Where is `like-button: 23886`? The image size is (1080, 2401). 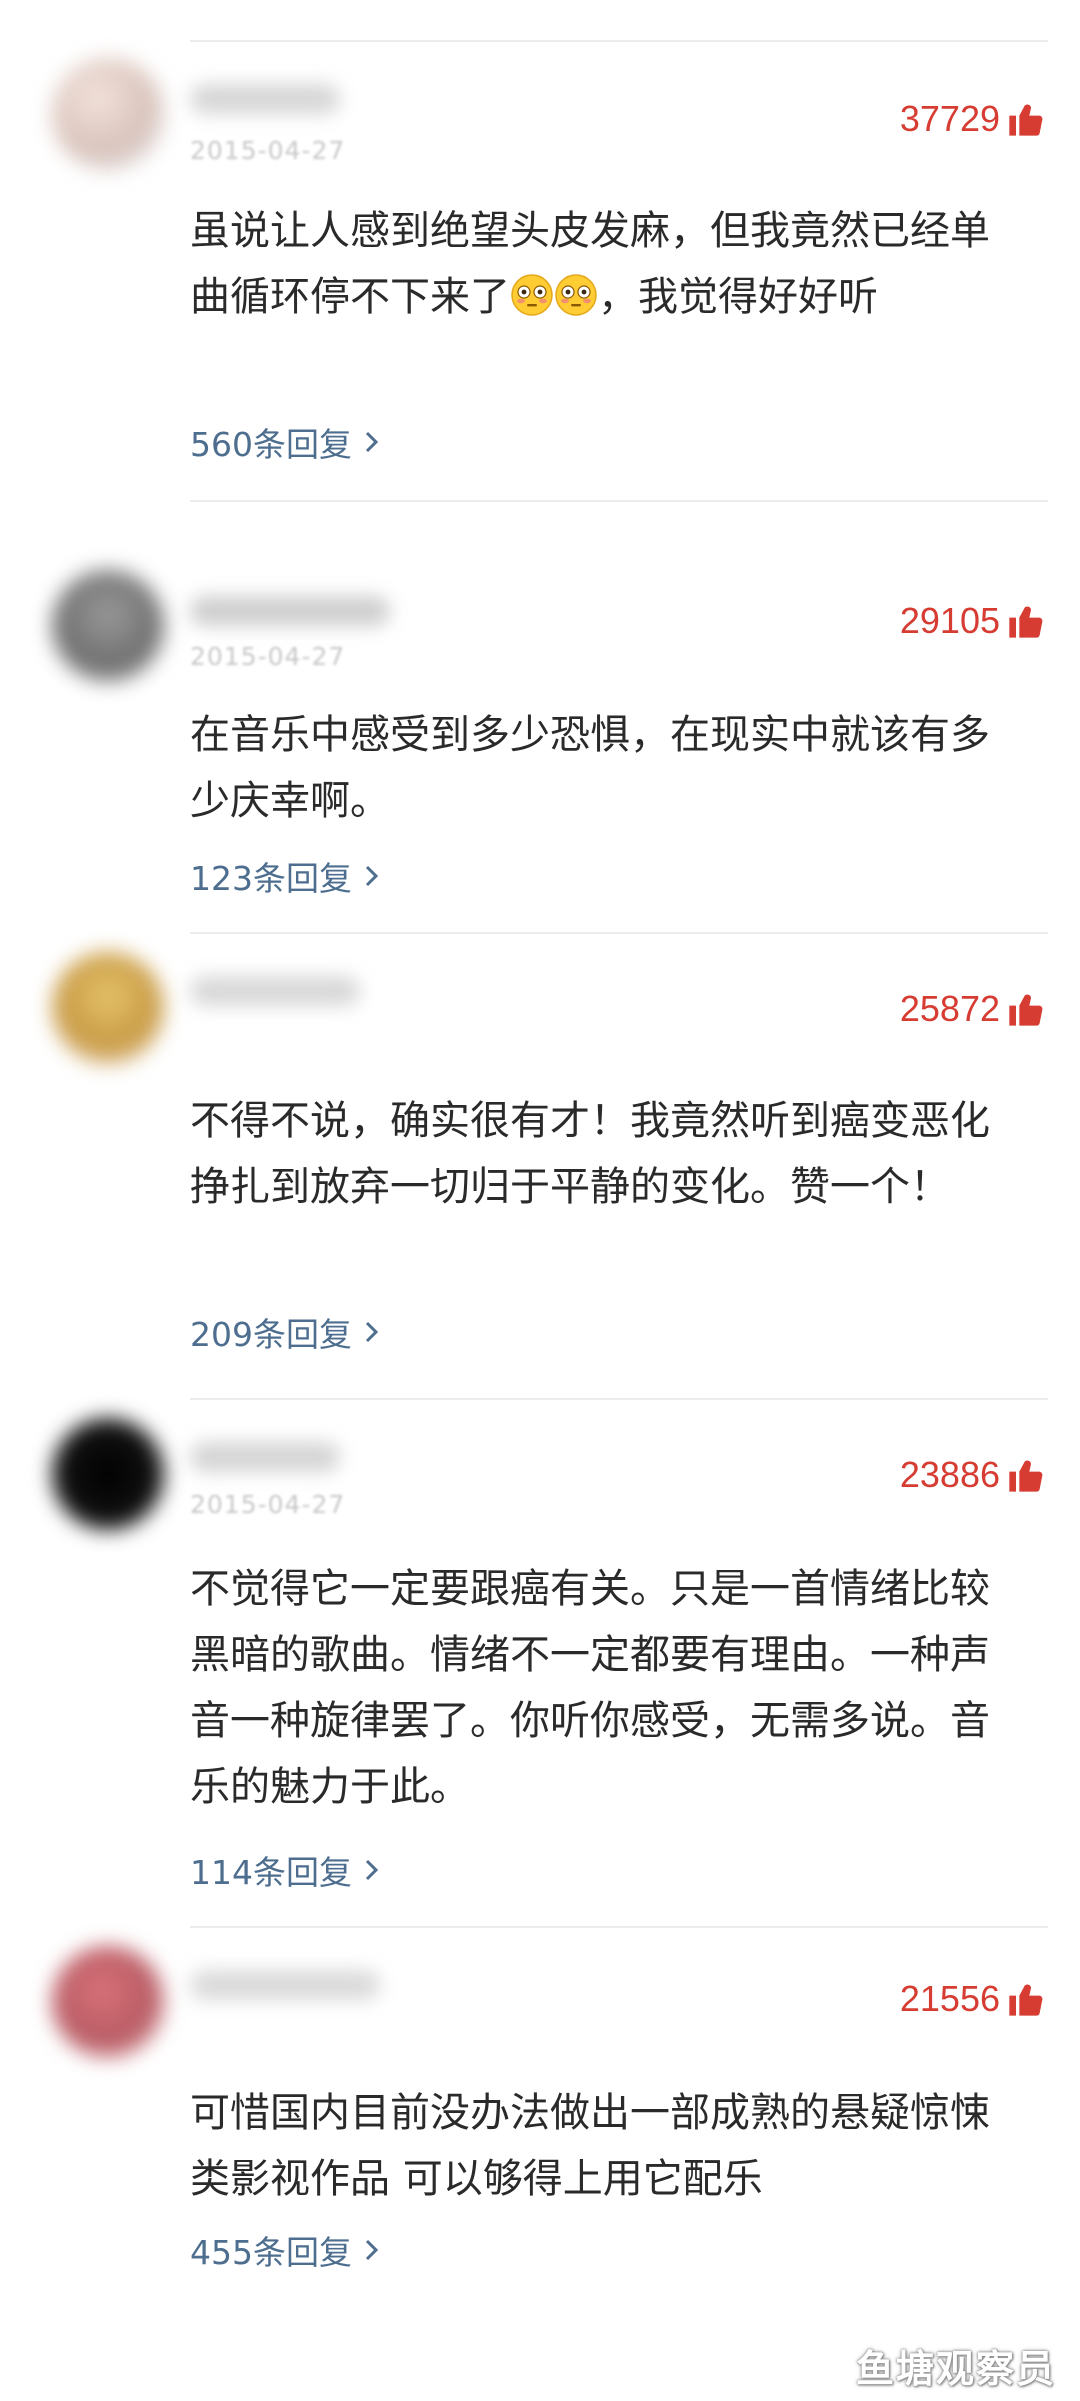 like-button: 23886 is located at coordinates (973, 1475).